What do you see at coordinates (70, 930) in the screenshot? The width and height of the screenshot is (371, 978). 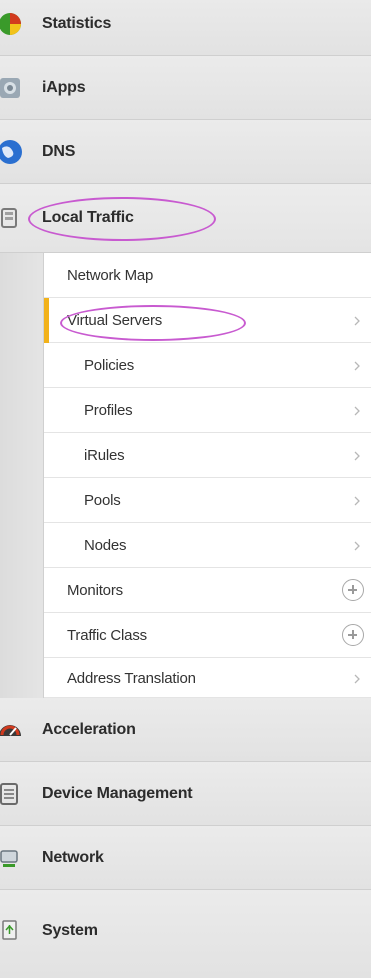 I see `nav-item-label: System` at bounding box center [70, 930].